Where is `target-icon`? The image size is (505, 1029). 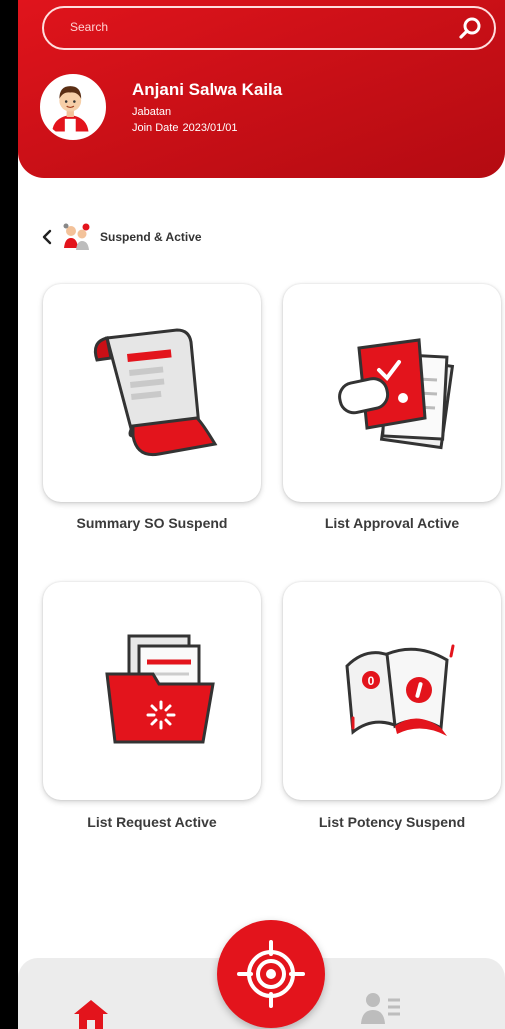
target-icon is located at coordinates (271, 974).